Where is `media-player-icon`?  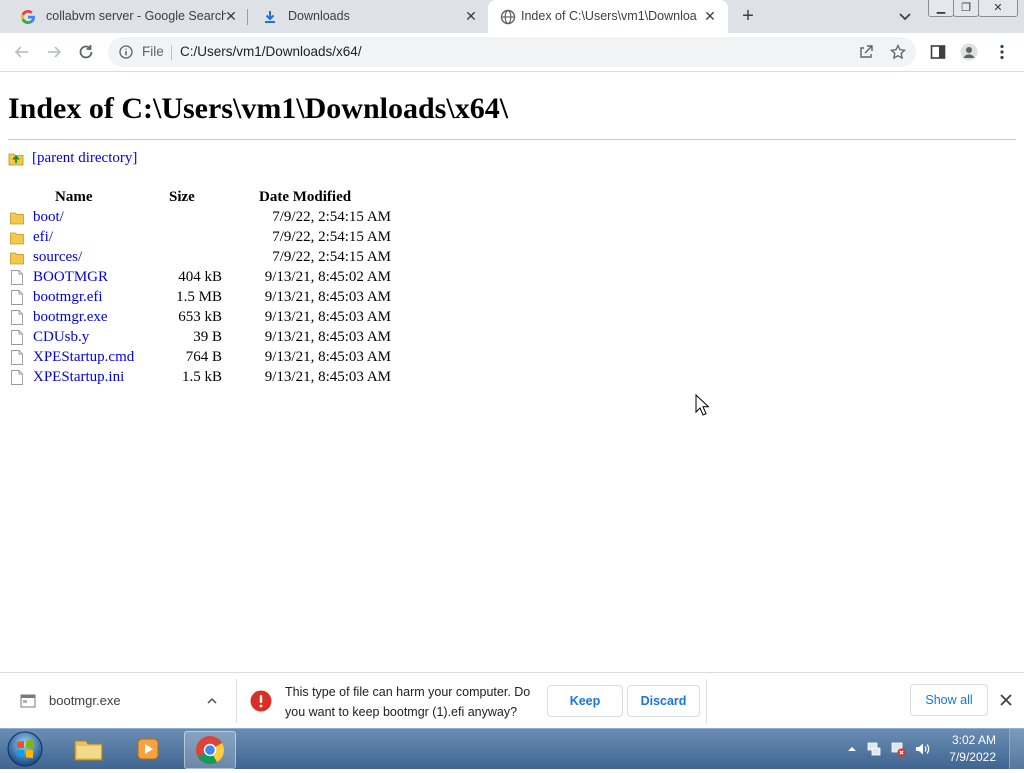 media-player-icon is located at coordinates (148, 749).